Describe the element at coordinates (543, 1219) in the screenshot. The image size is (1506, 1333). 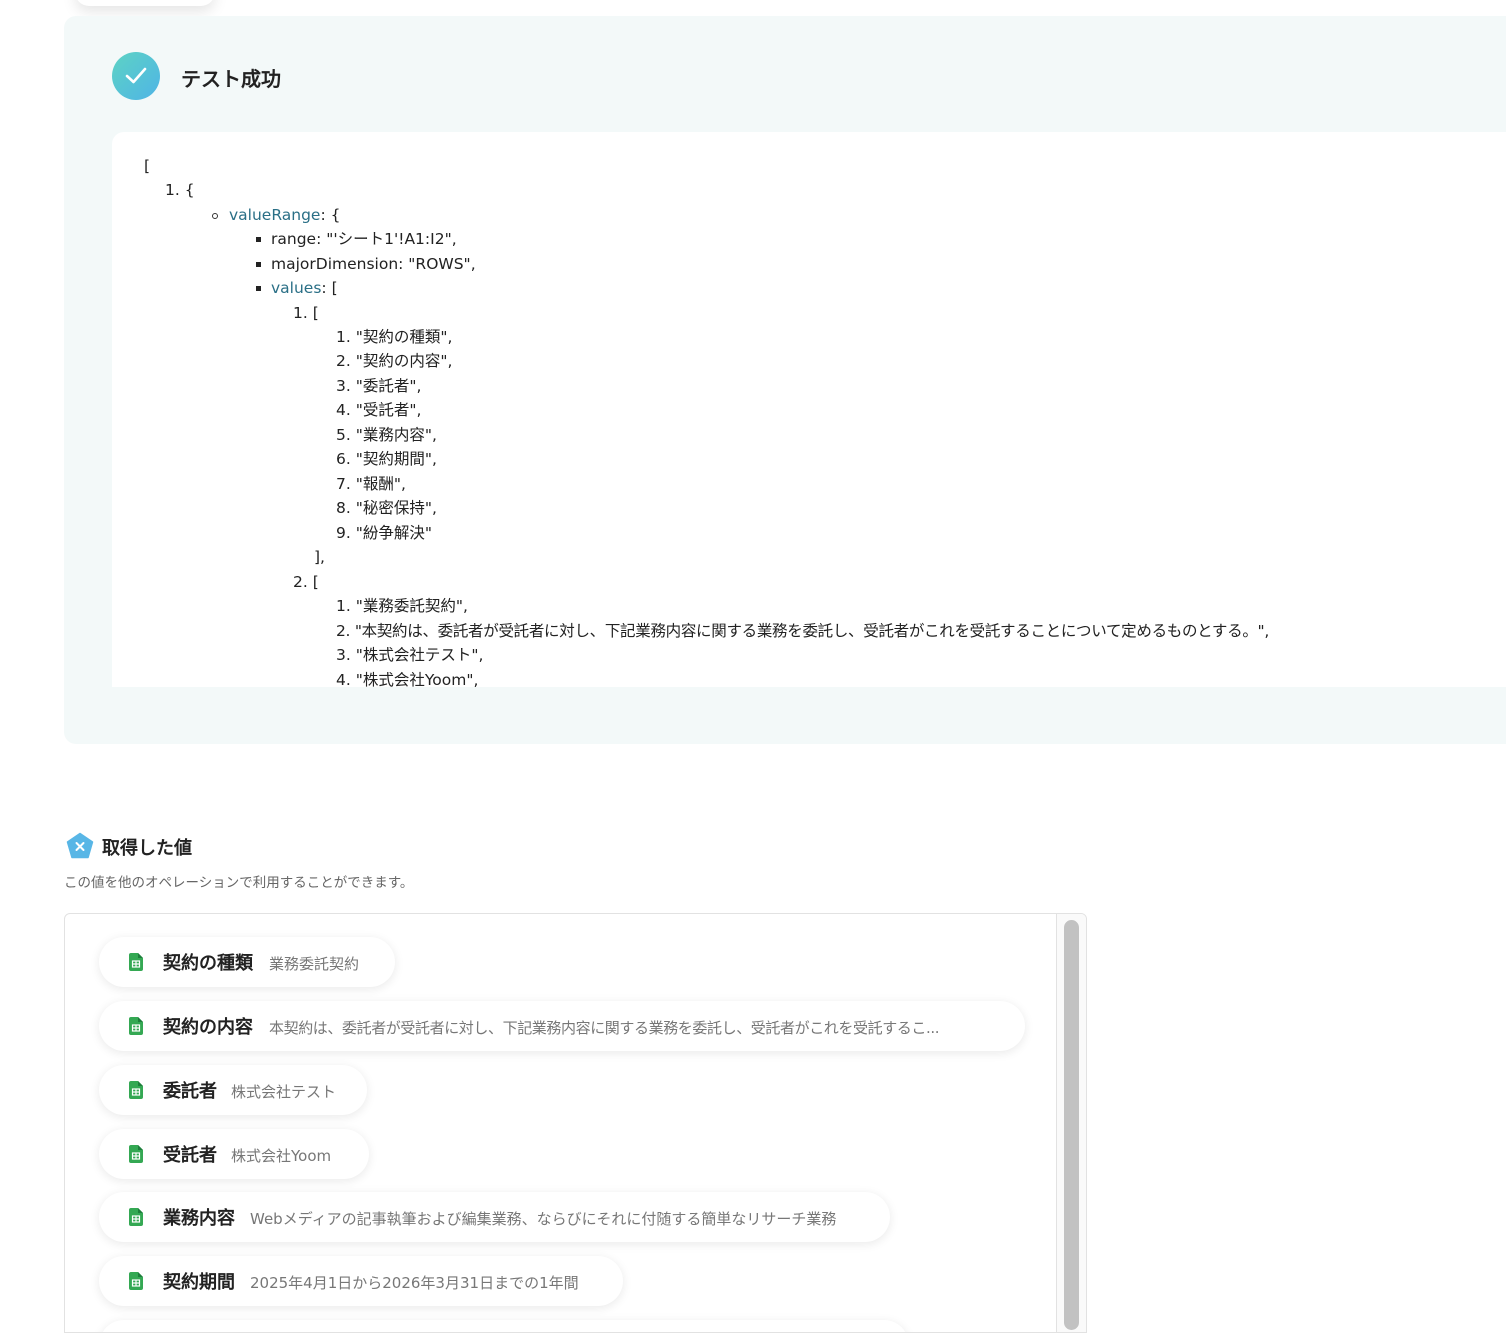
I see `value-text: Webメディアの記事執筆および編集業務、ならびにそれに付随する簡単なリサーチ業務` at that location.